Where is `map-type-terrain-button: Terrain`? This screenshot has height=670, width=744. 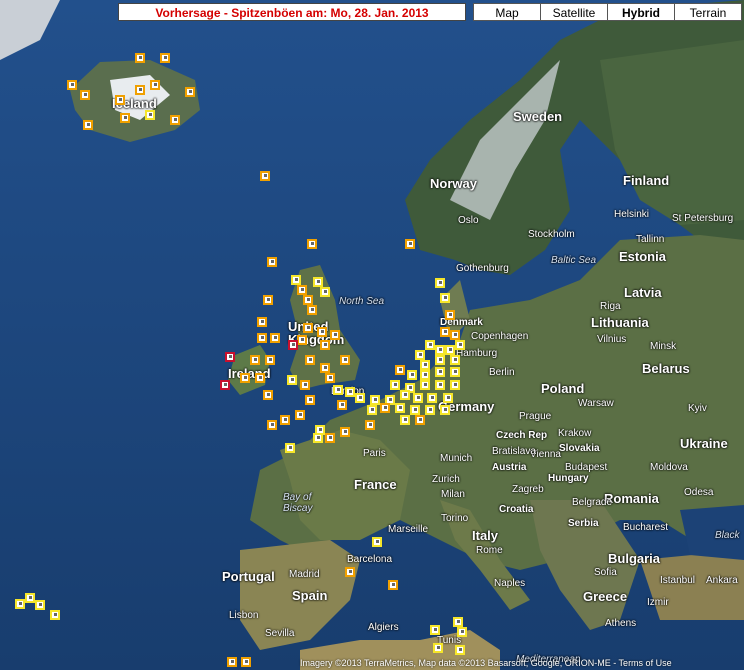 map-type-terrain-button: Terrain is located at coordinates (708, 12).